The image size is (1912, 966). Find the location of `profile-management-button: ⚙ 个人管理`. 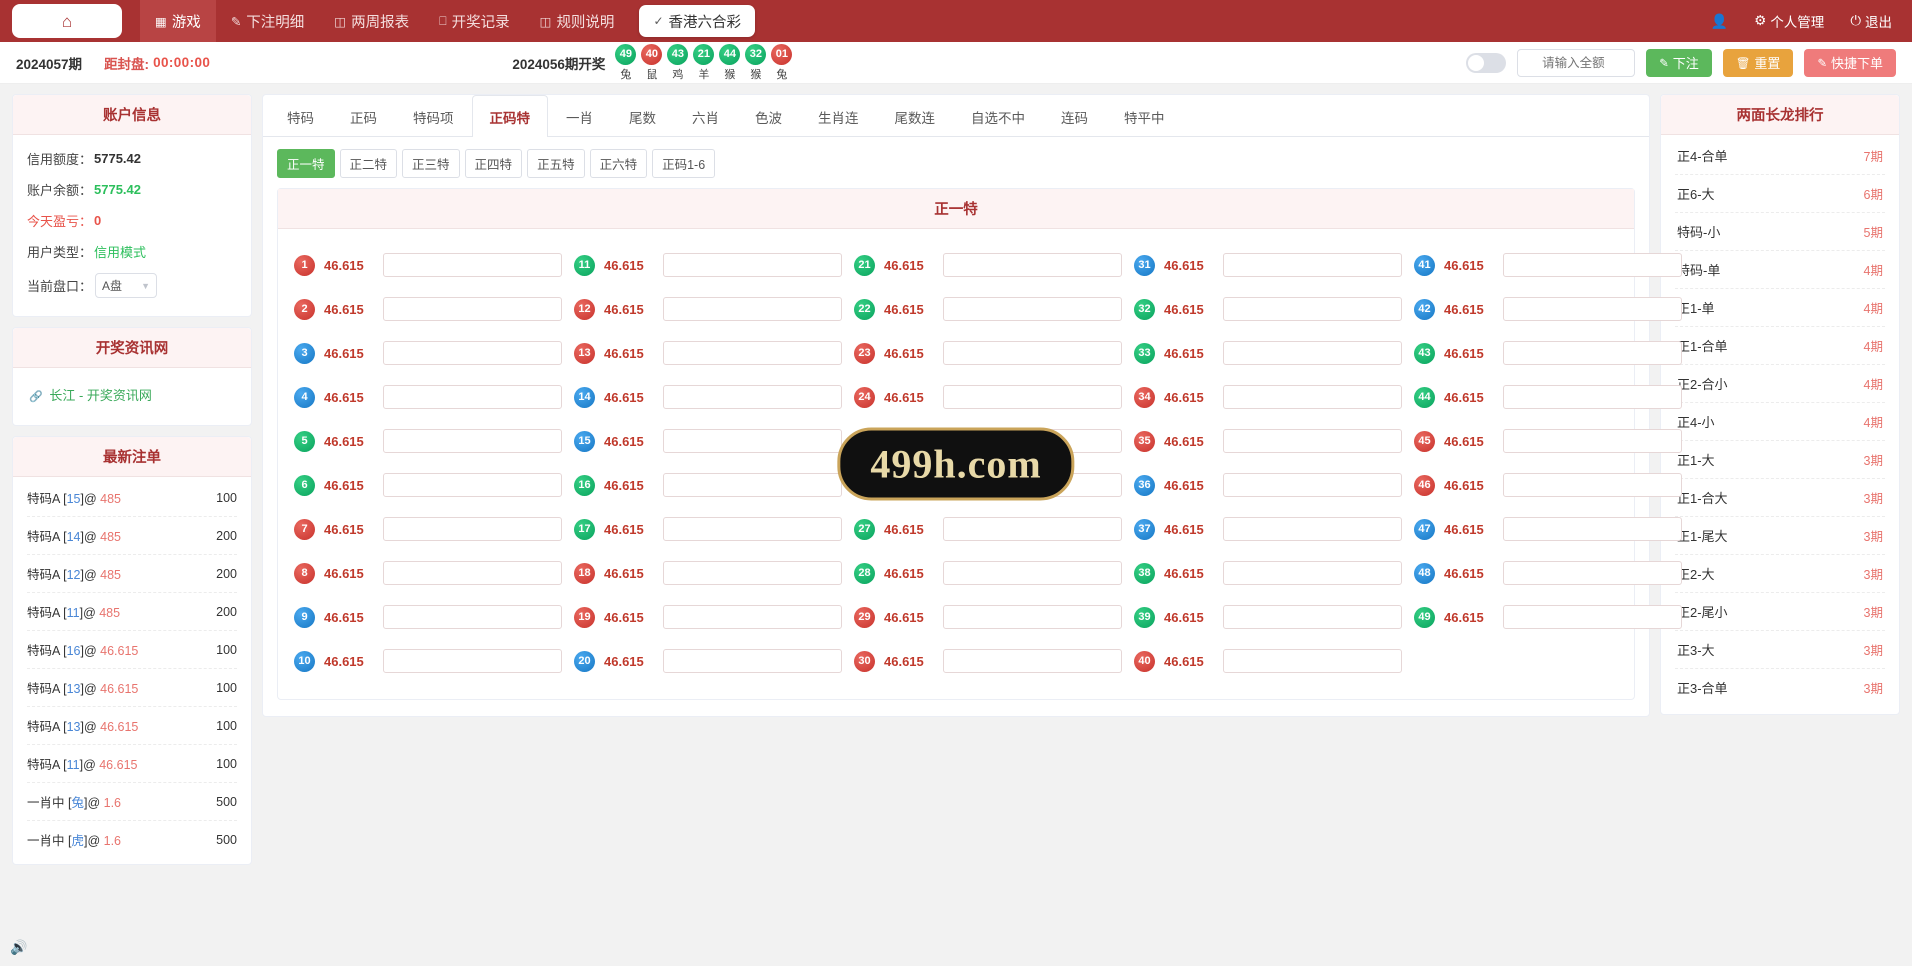

profile-management-button: ⚙ 个人管理 is located at coordinates (1789, 21).